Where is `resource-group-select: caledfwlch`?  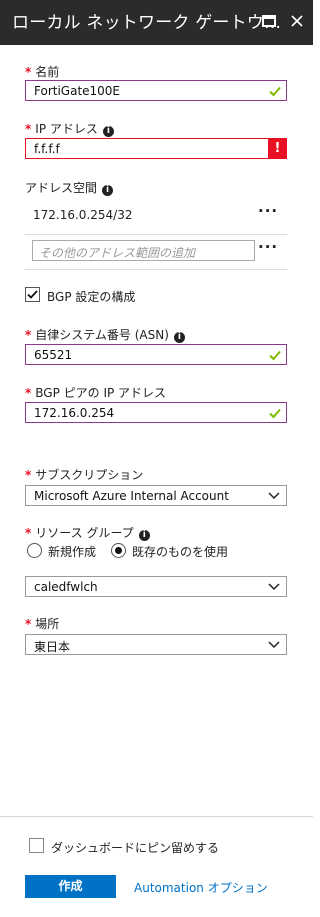
resource-group-select: caledfwlch is located at coordinates (156, 586).